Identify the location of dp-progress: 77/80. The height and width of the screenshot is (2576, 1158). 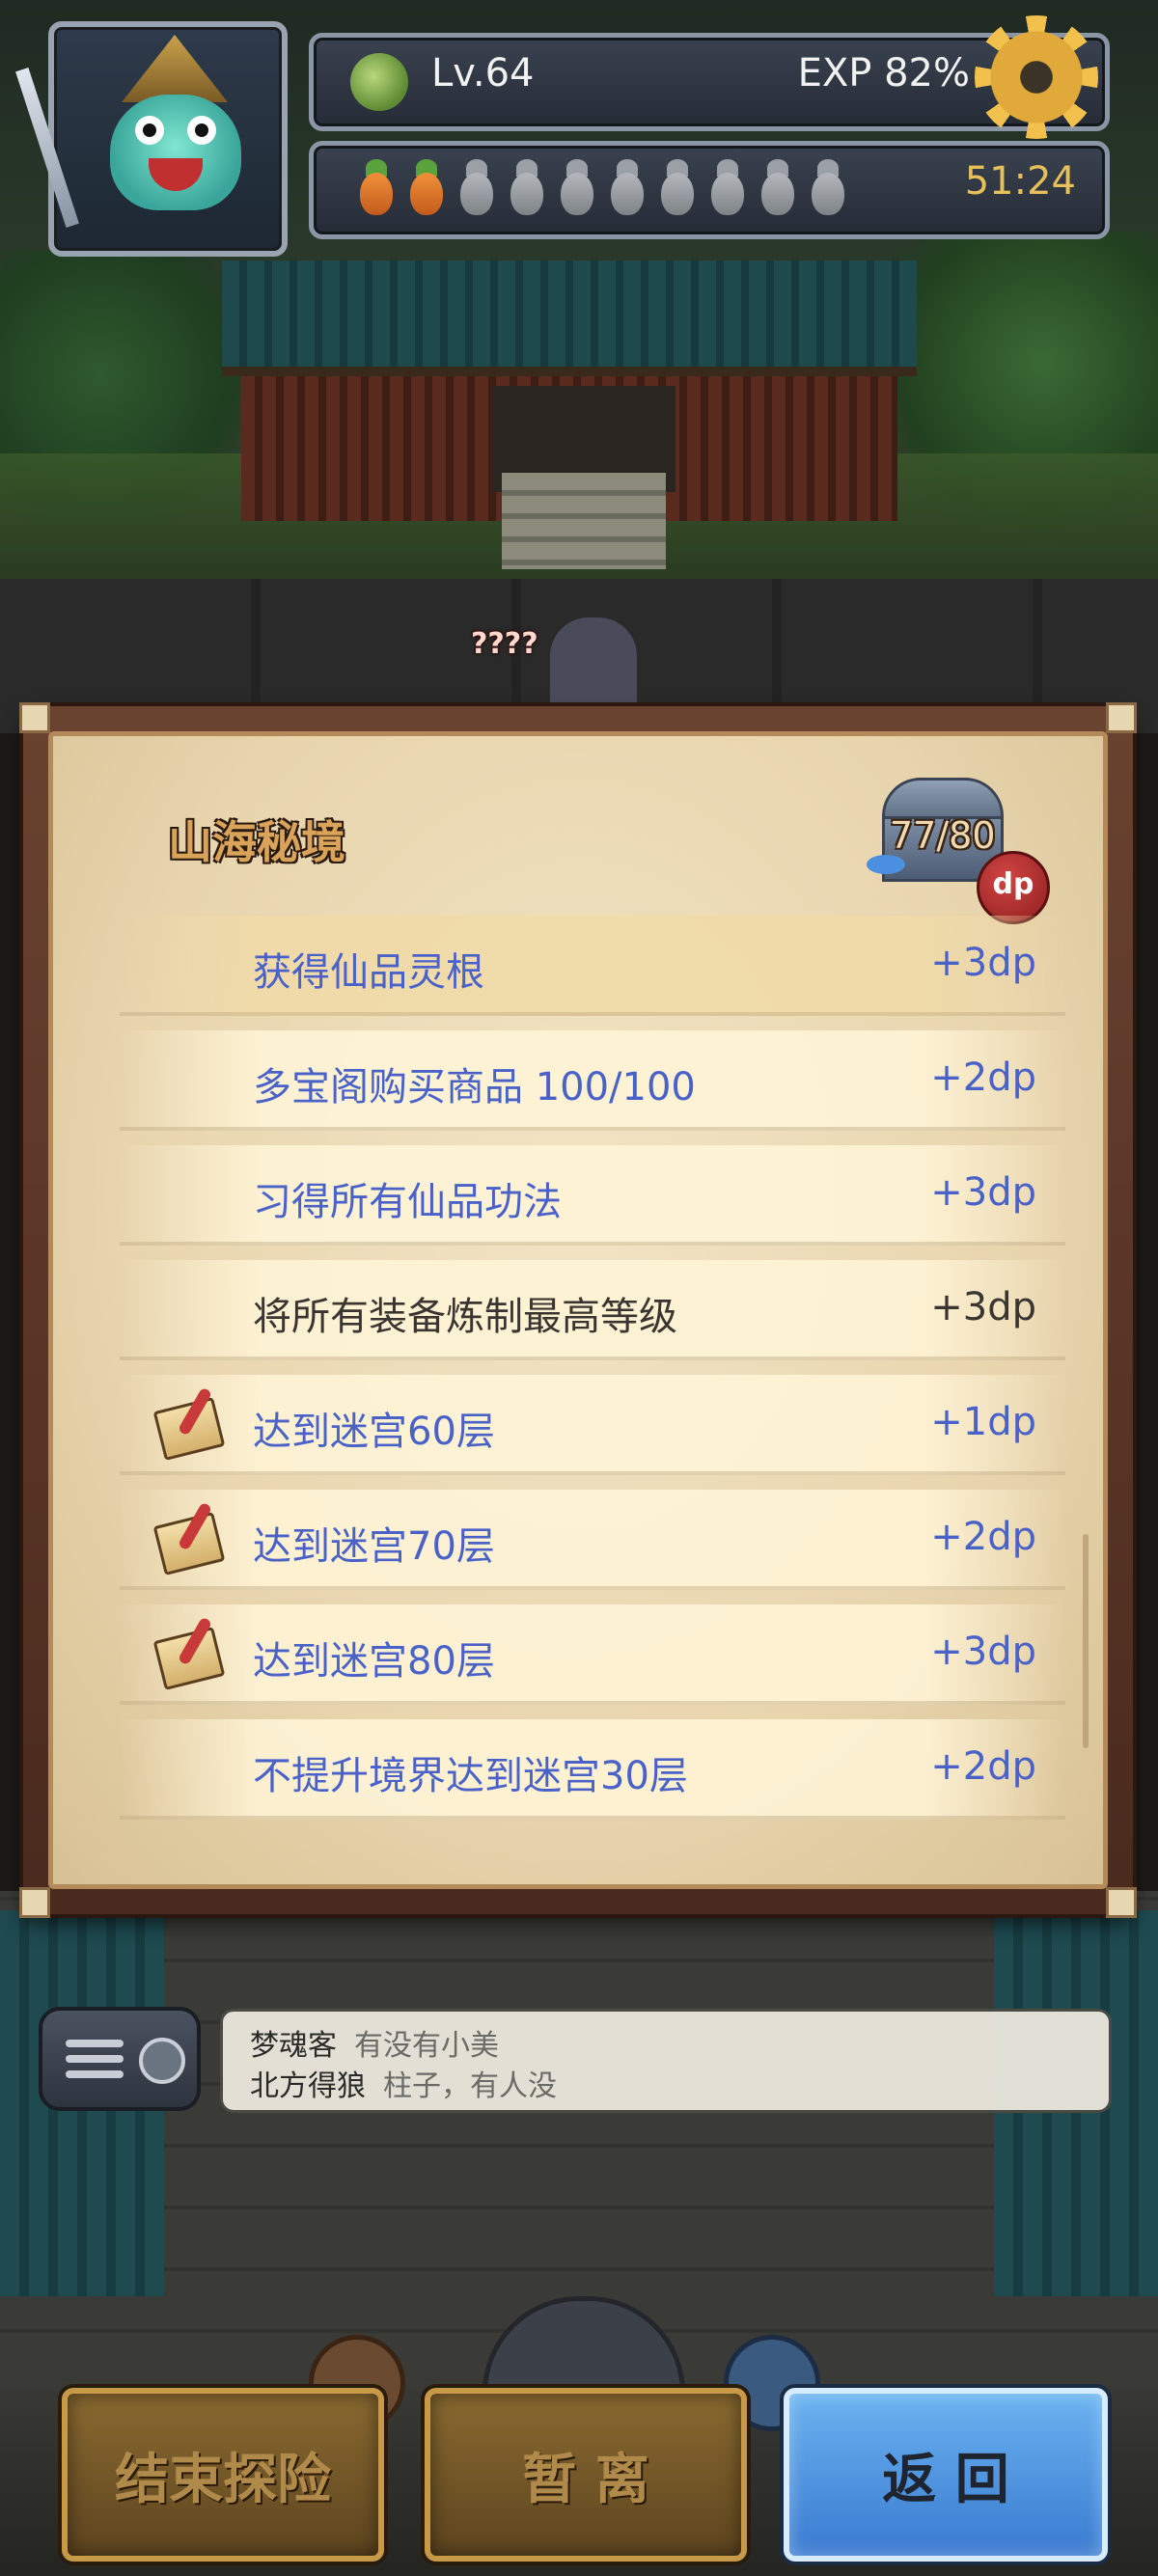
(943, 835).